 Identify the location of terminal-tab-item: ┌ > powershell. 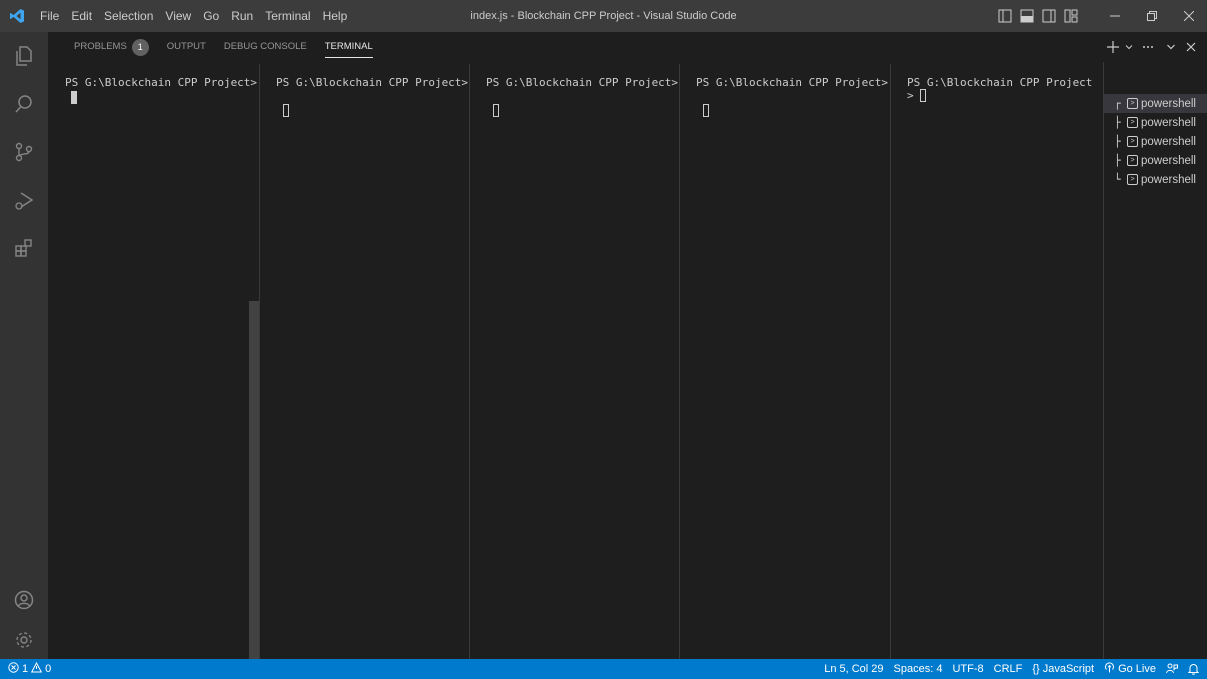
(1155, 103).